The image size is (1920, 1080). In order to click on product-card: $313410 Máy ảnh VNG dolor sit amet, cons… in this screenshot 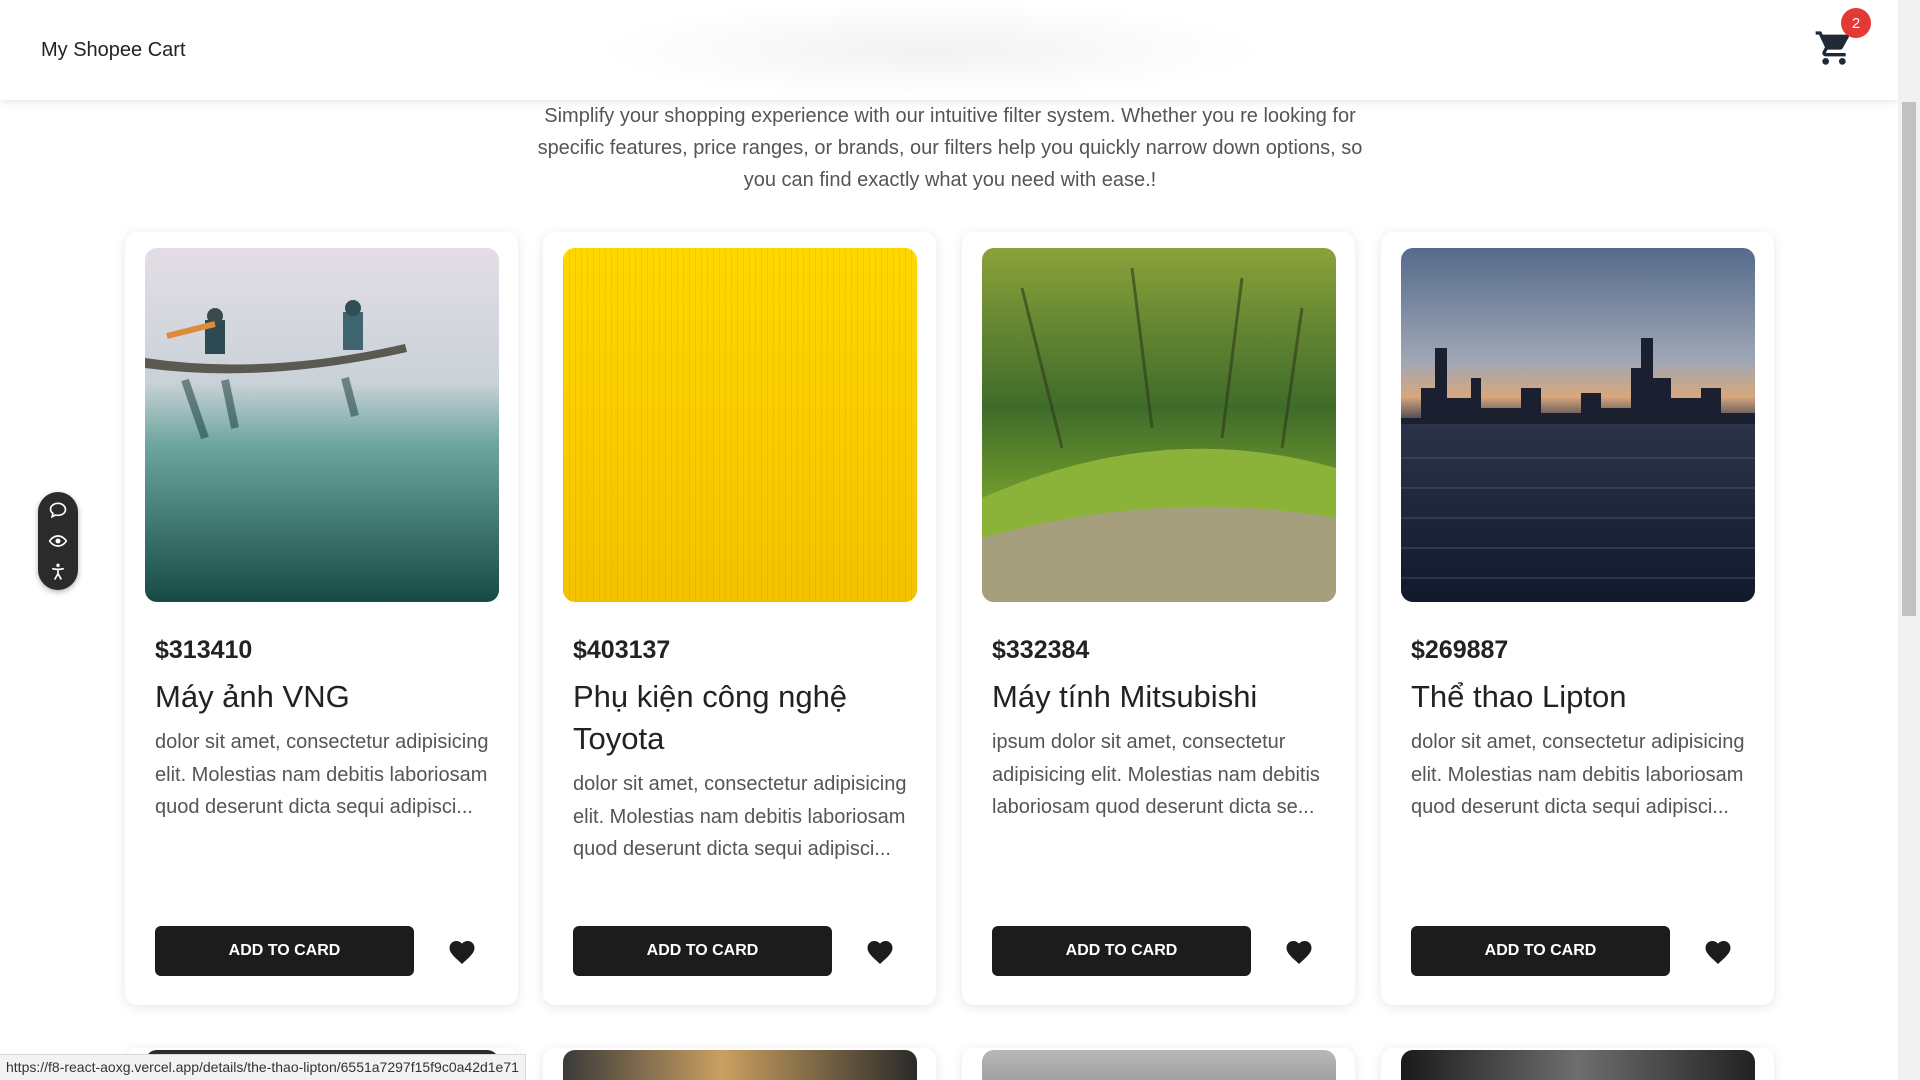, I will do `click(321, 618)`.